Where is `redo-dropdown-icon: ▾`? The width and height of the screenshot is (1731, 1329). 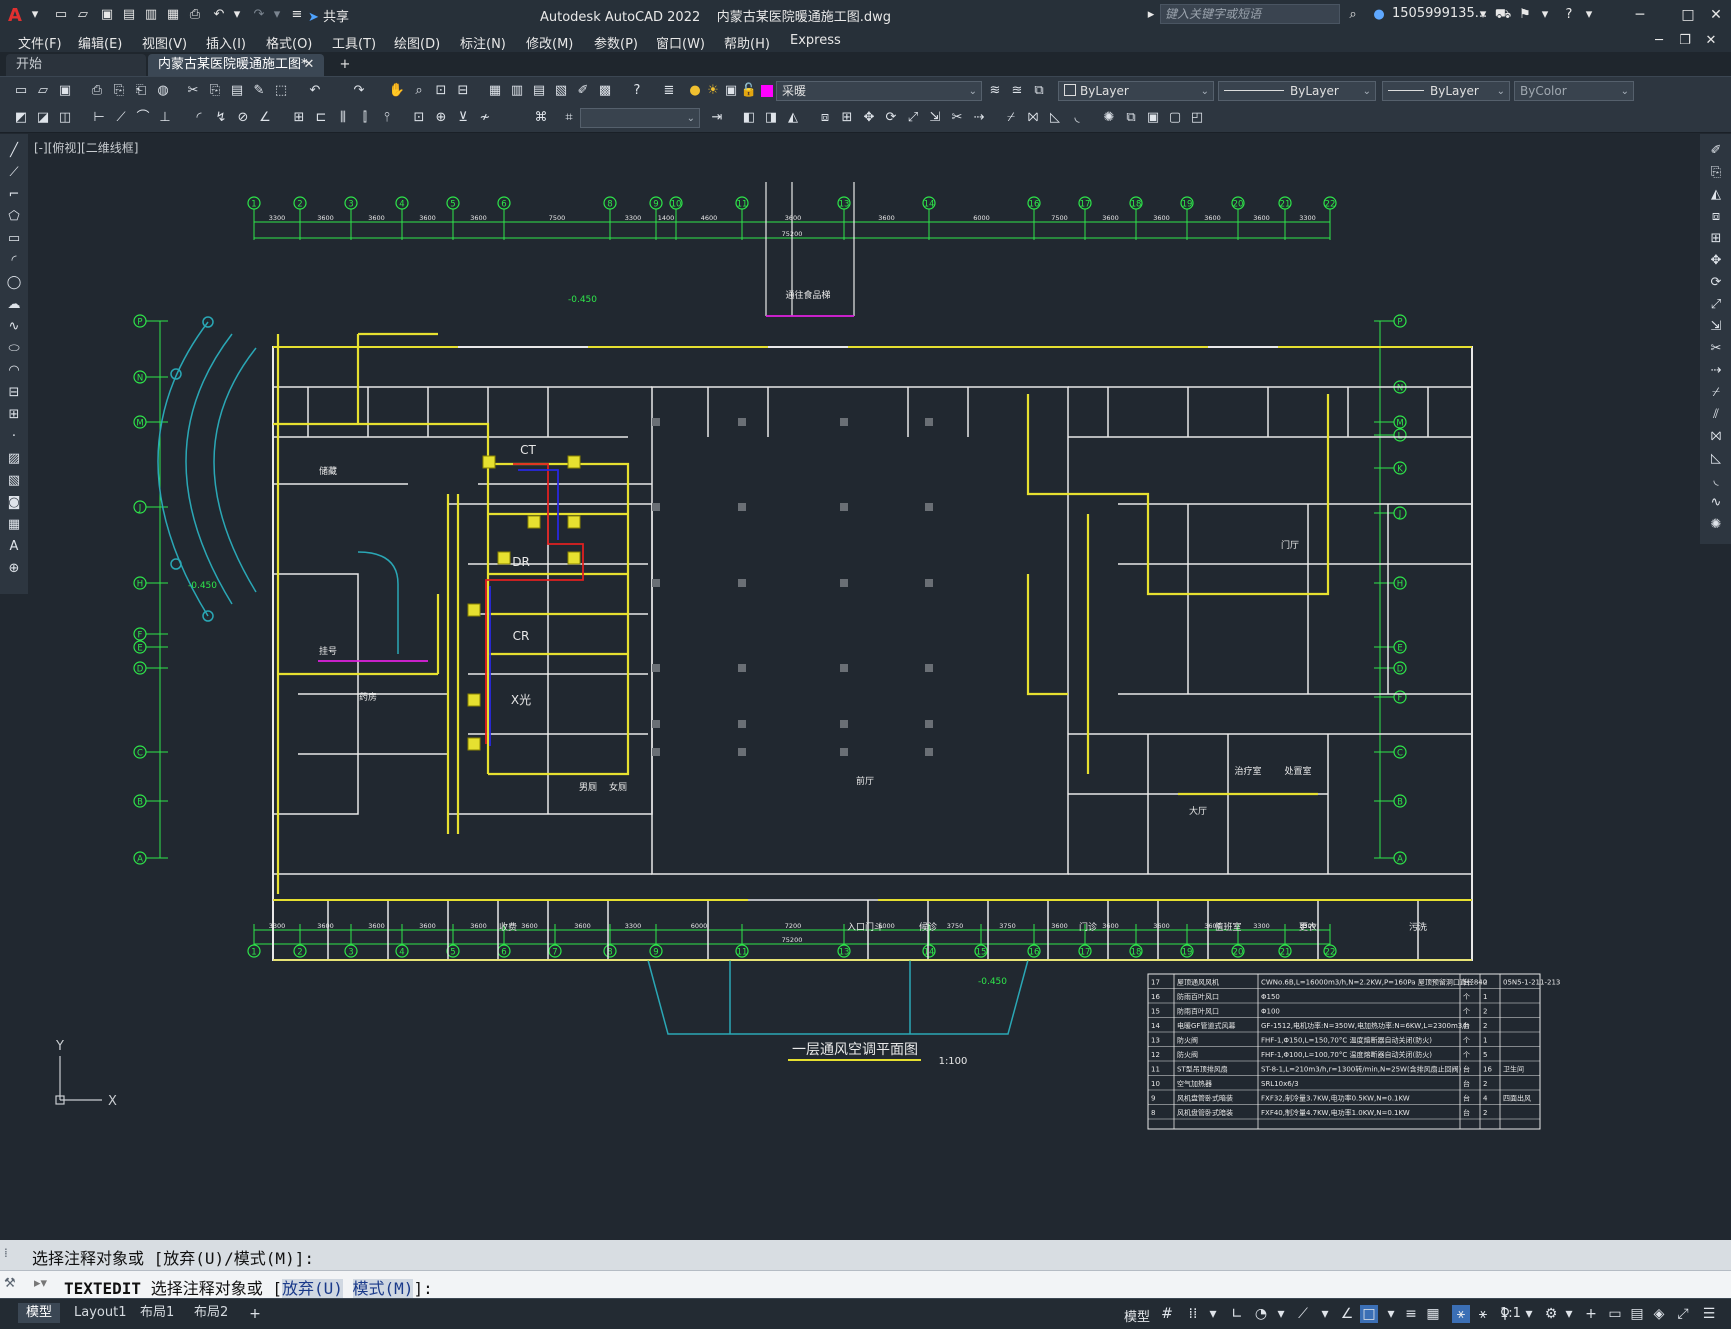
redo-dropdown-icon: ▾ is located at coordinates (277, 15).